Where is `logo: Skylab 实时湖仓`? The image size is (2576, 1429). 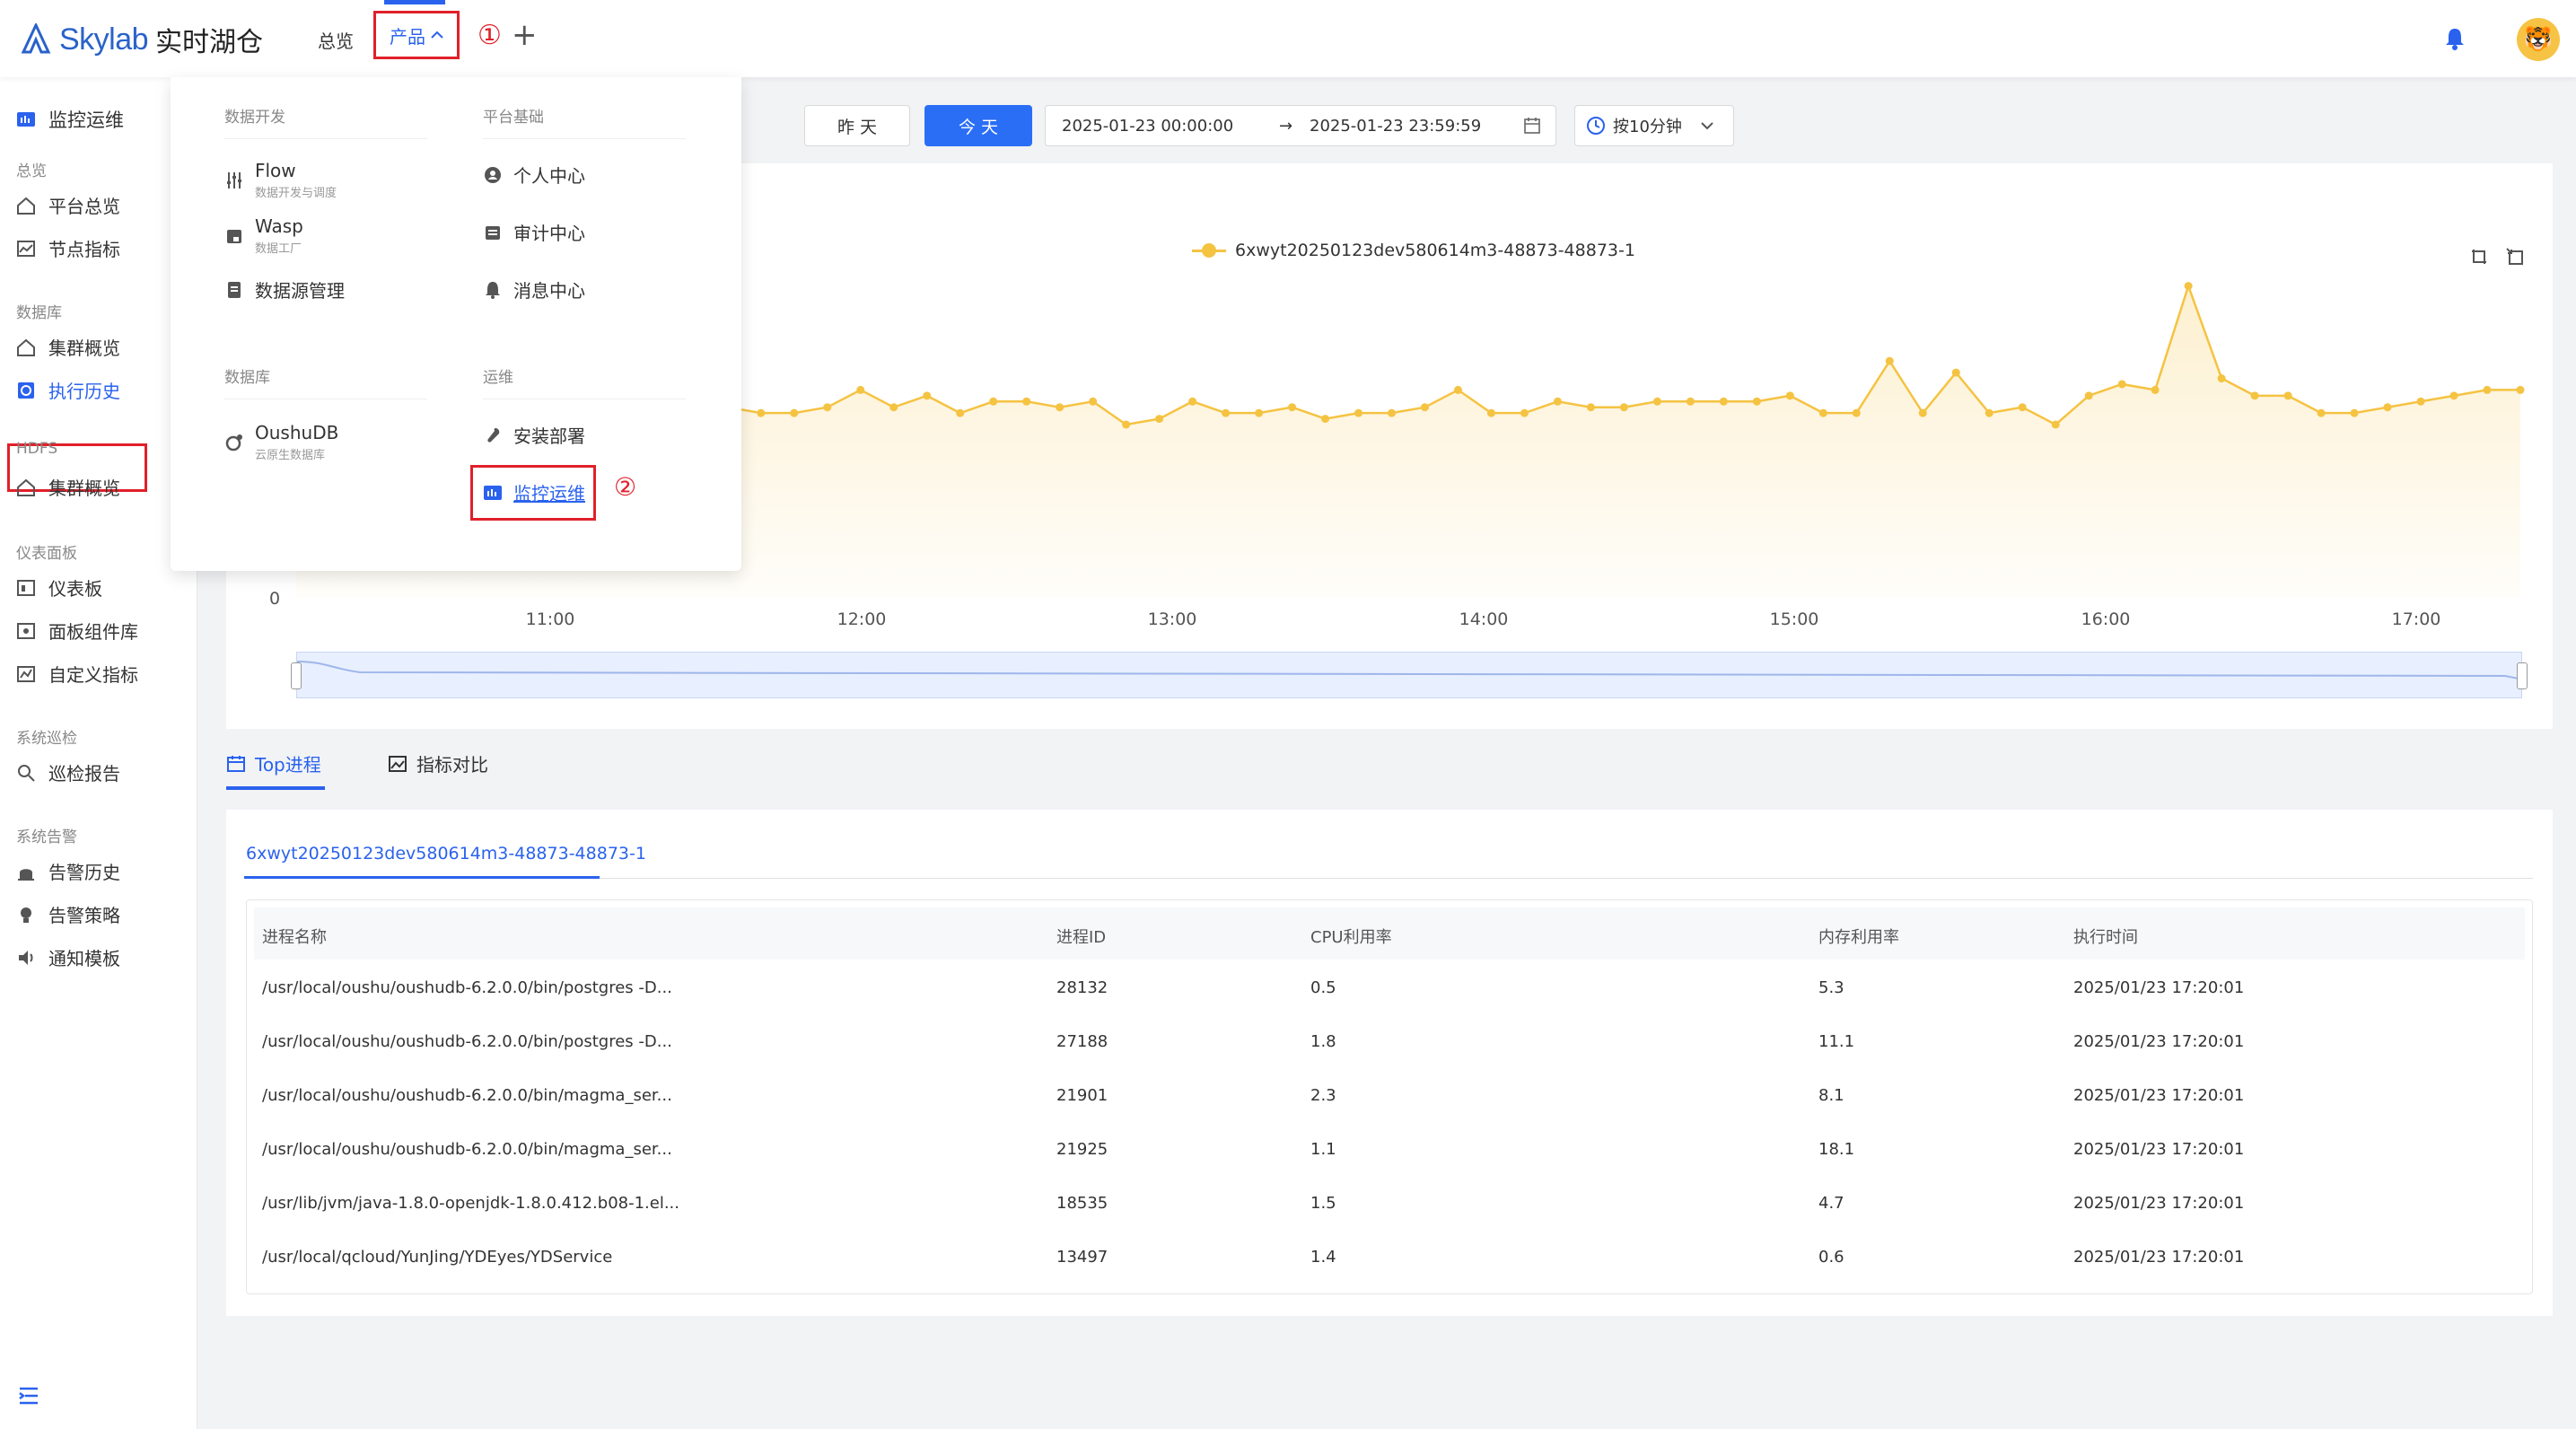
logo: Skylab 实时湖仓 is located at coordinates (141, 39).